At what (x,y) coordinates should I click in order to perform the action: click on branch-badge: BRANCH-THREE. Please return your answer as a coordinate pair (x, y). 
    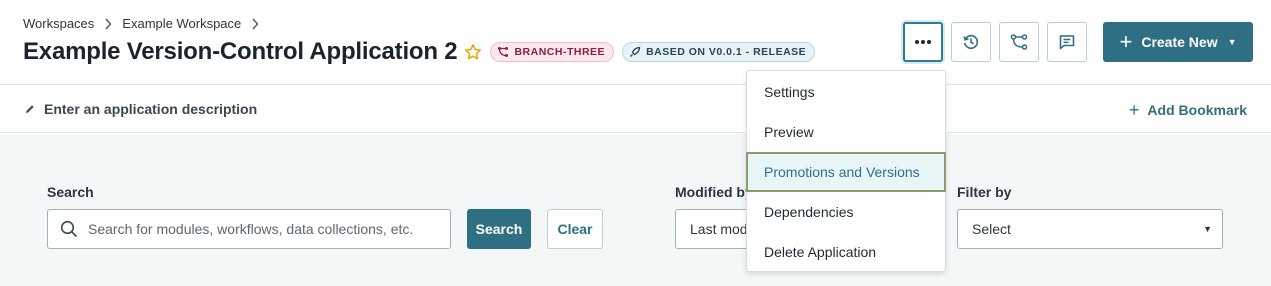
    Looking at the image, I should click on (552, 52).